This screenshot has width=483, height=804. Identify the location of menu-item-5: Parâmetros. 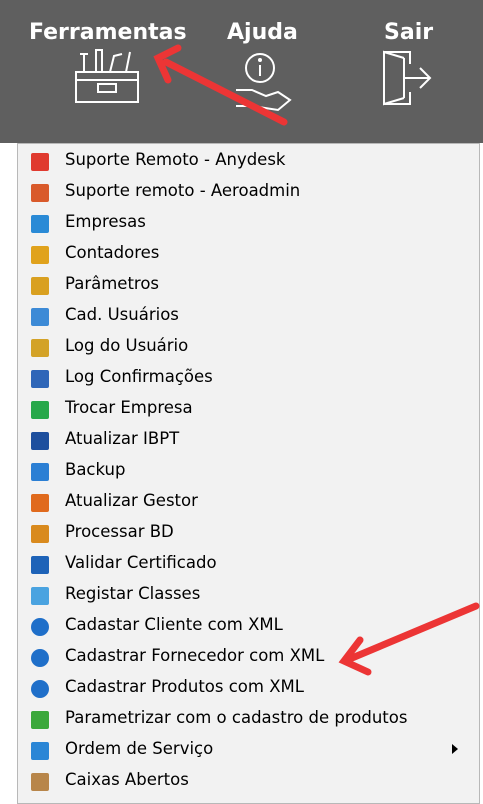
(248, 285).